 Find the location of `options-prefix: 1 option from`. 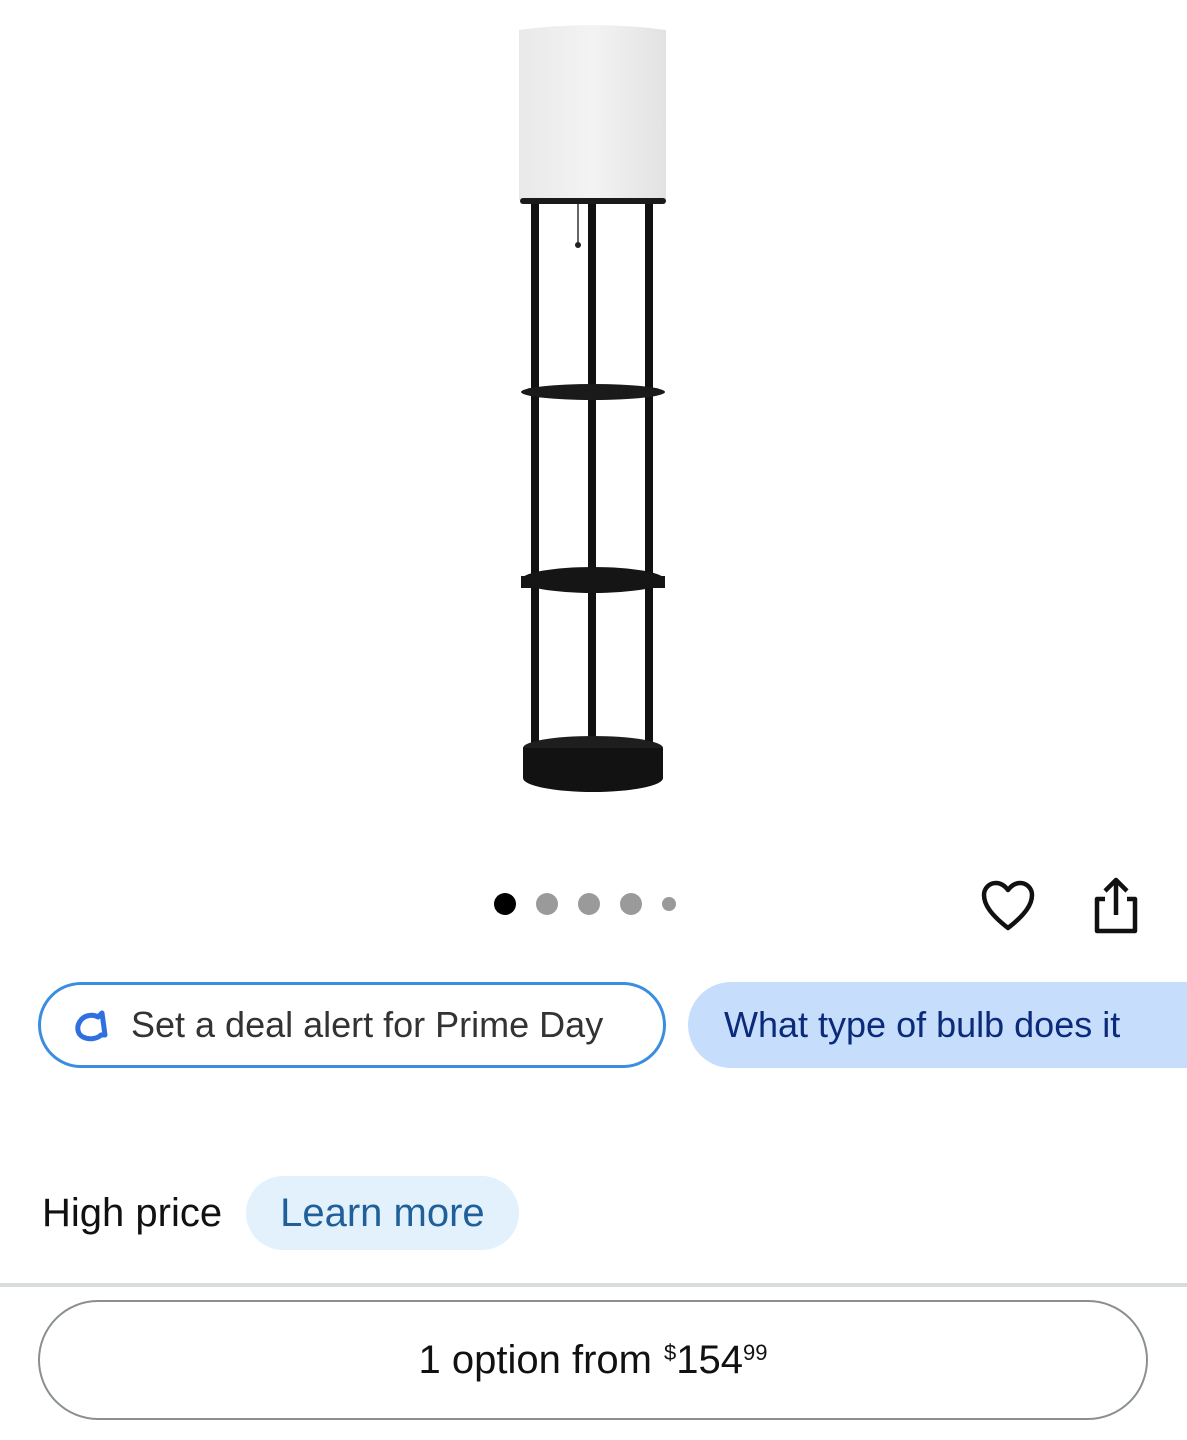

options-prefix: 1 option from is located at coordinates (535, 1359).